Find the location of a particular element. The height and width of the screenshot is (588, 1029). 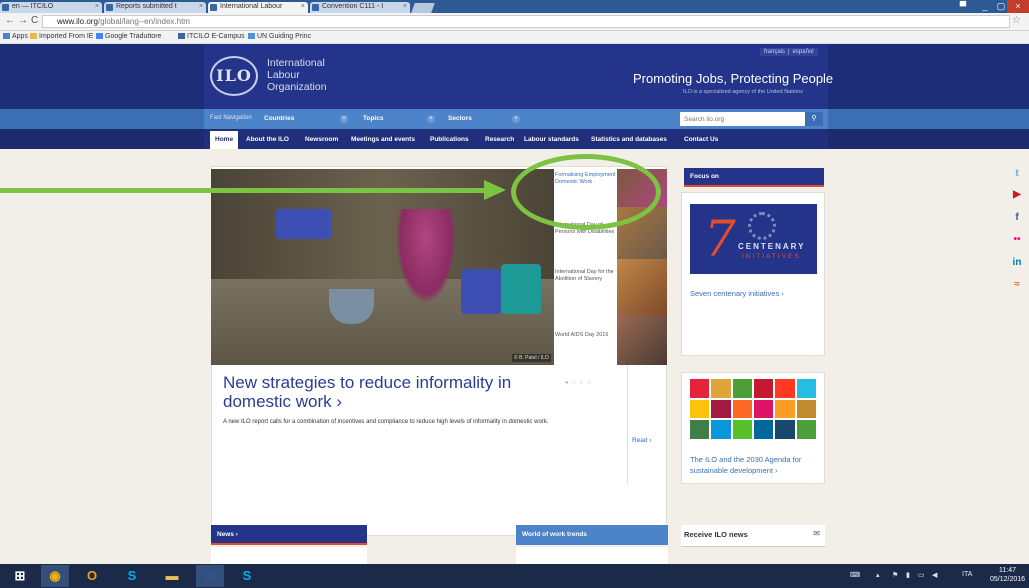

nav-newsroom: Newsroom is located at coordinates (321, 139).